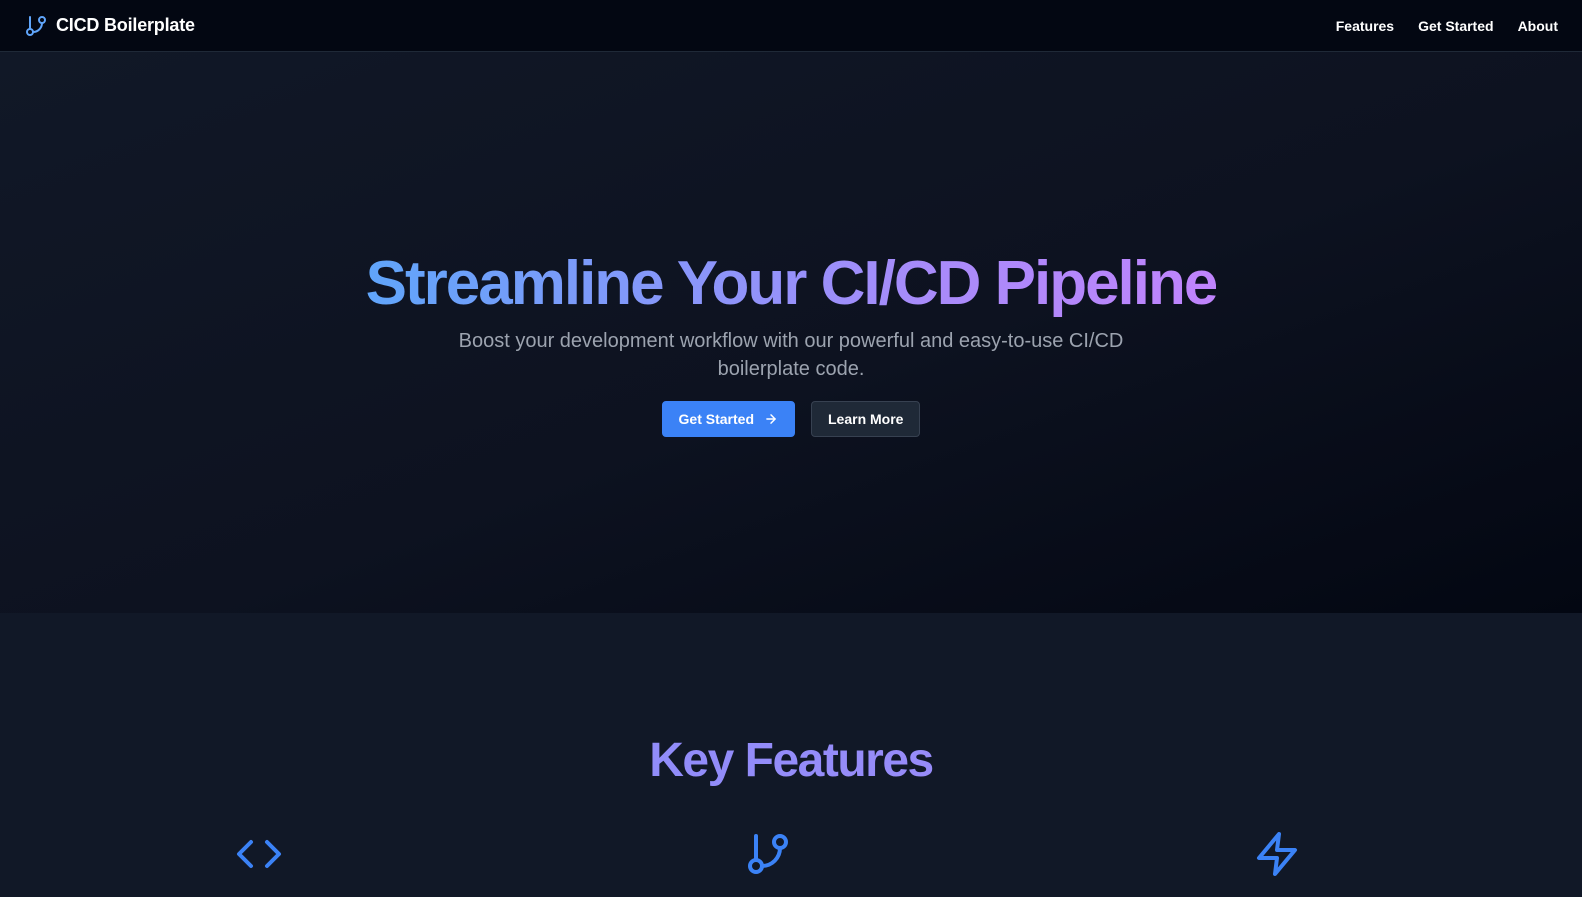  I want to click on get-started-button-label: Get Started, so click(716, 418).